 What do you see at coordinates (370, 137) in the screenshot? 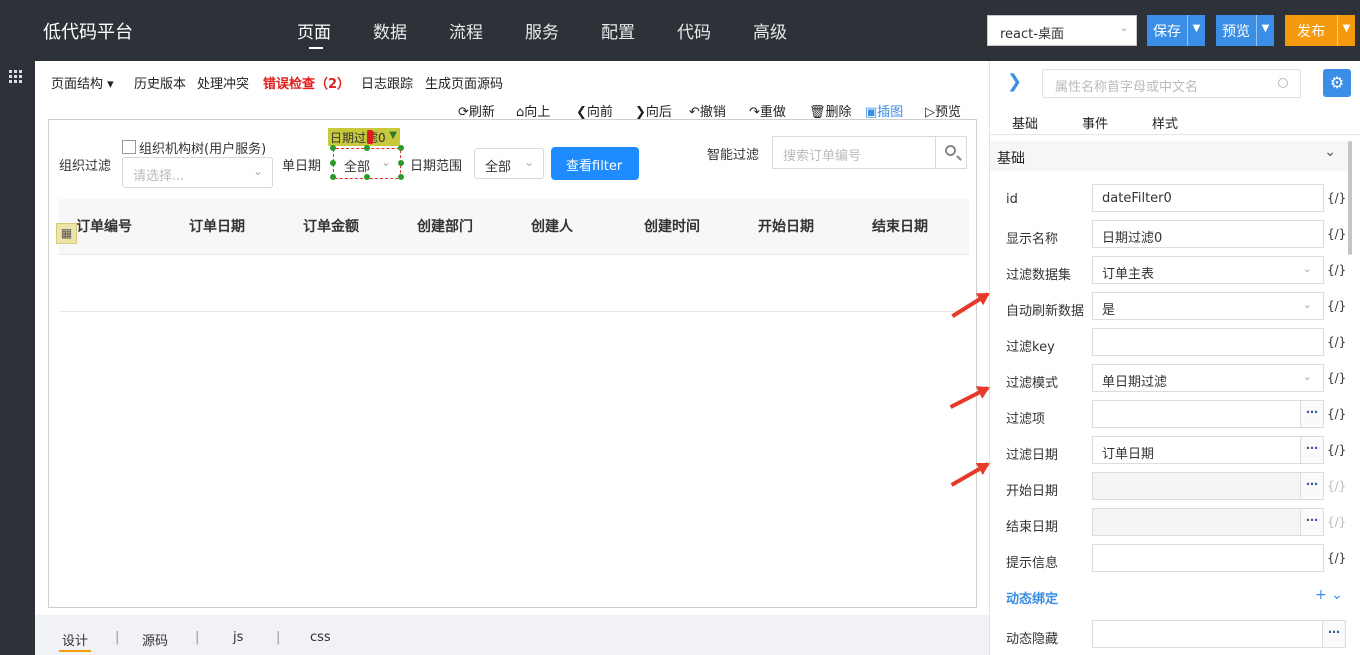
I see `drag-handle-icon` at bounding box center [370, 137].